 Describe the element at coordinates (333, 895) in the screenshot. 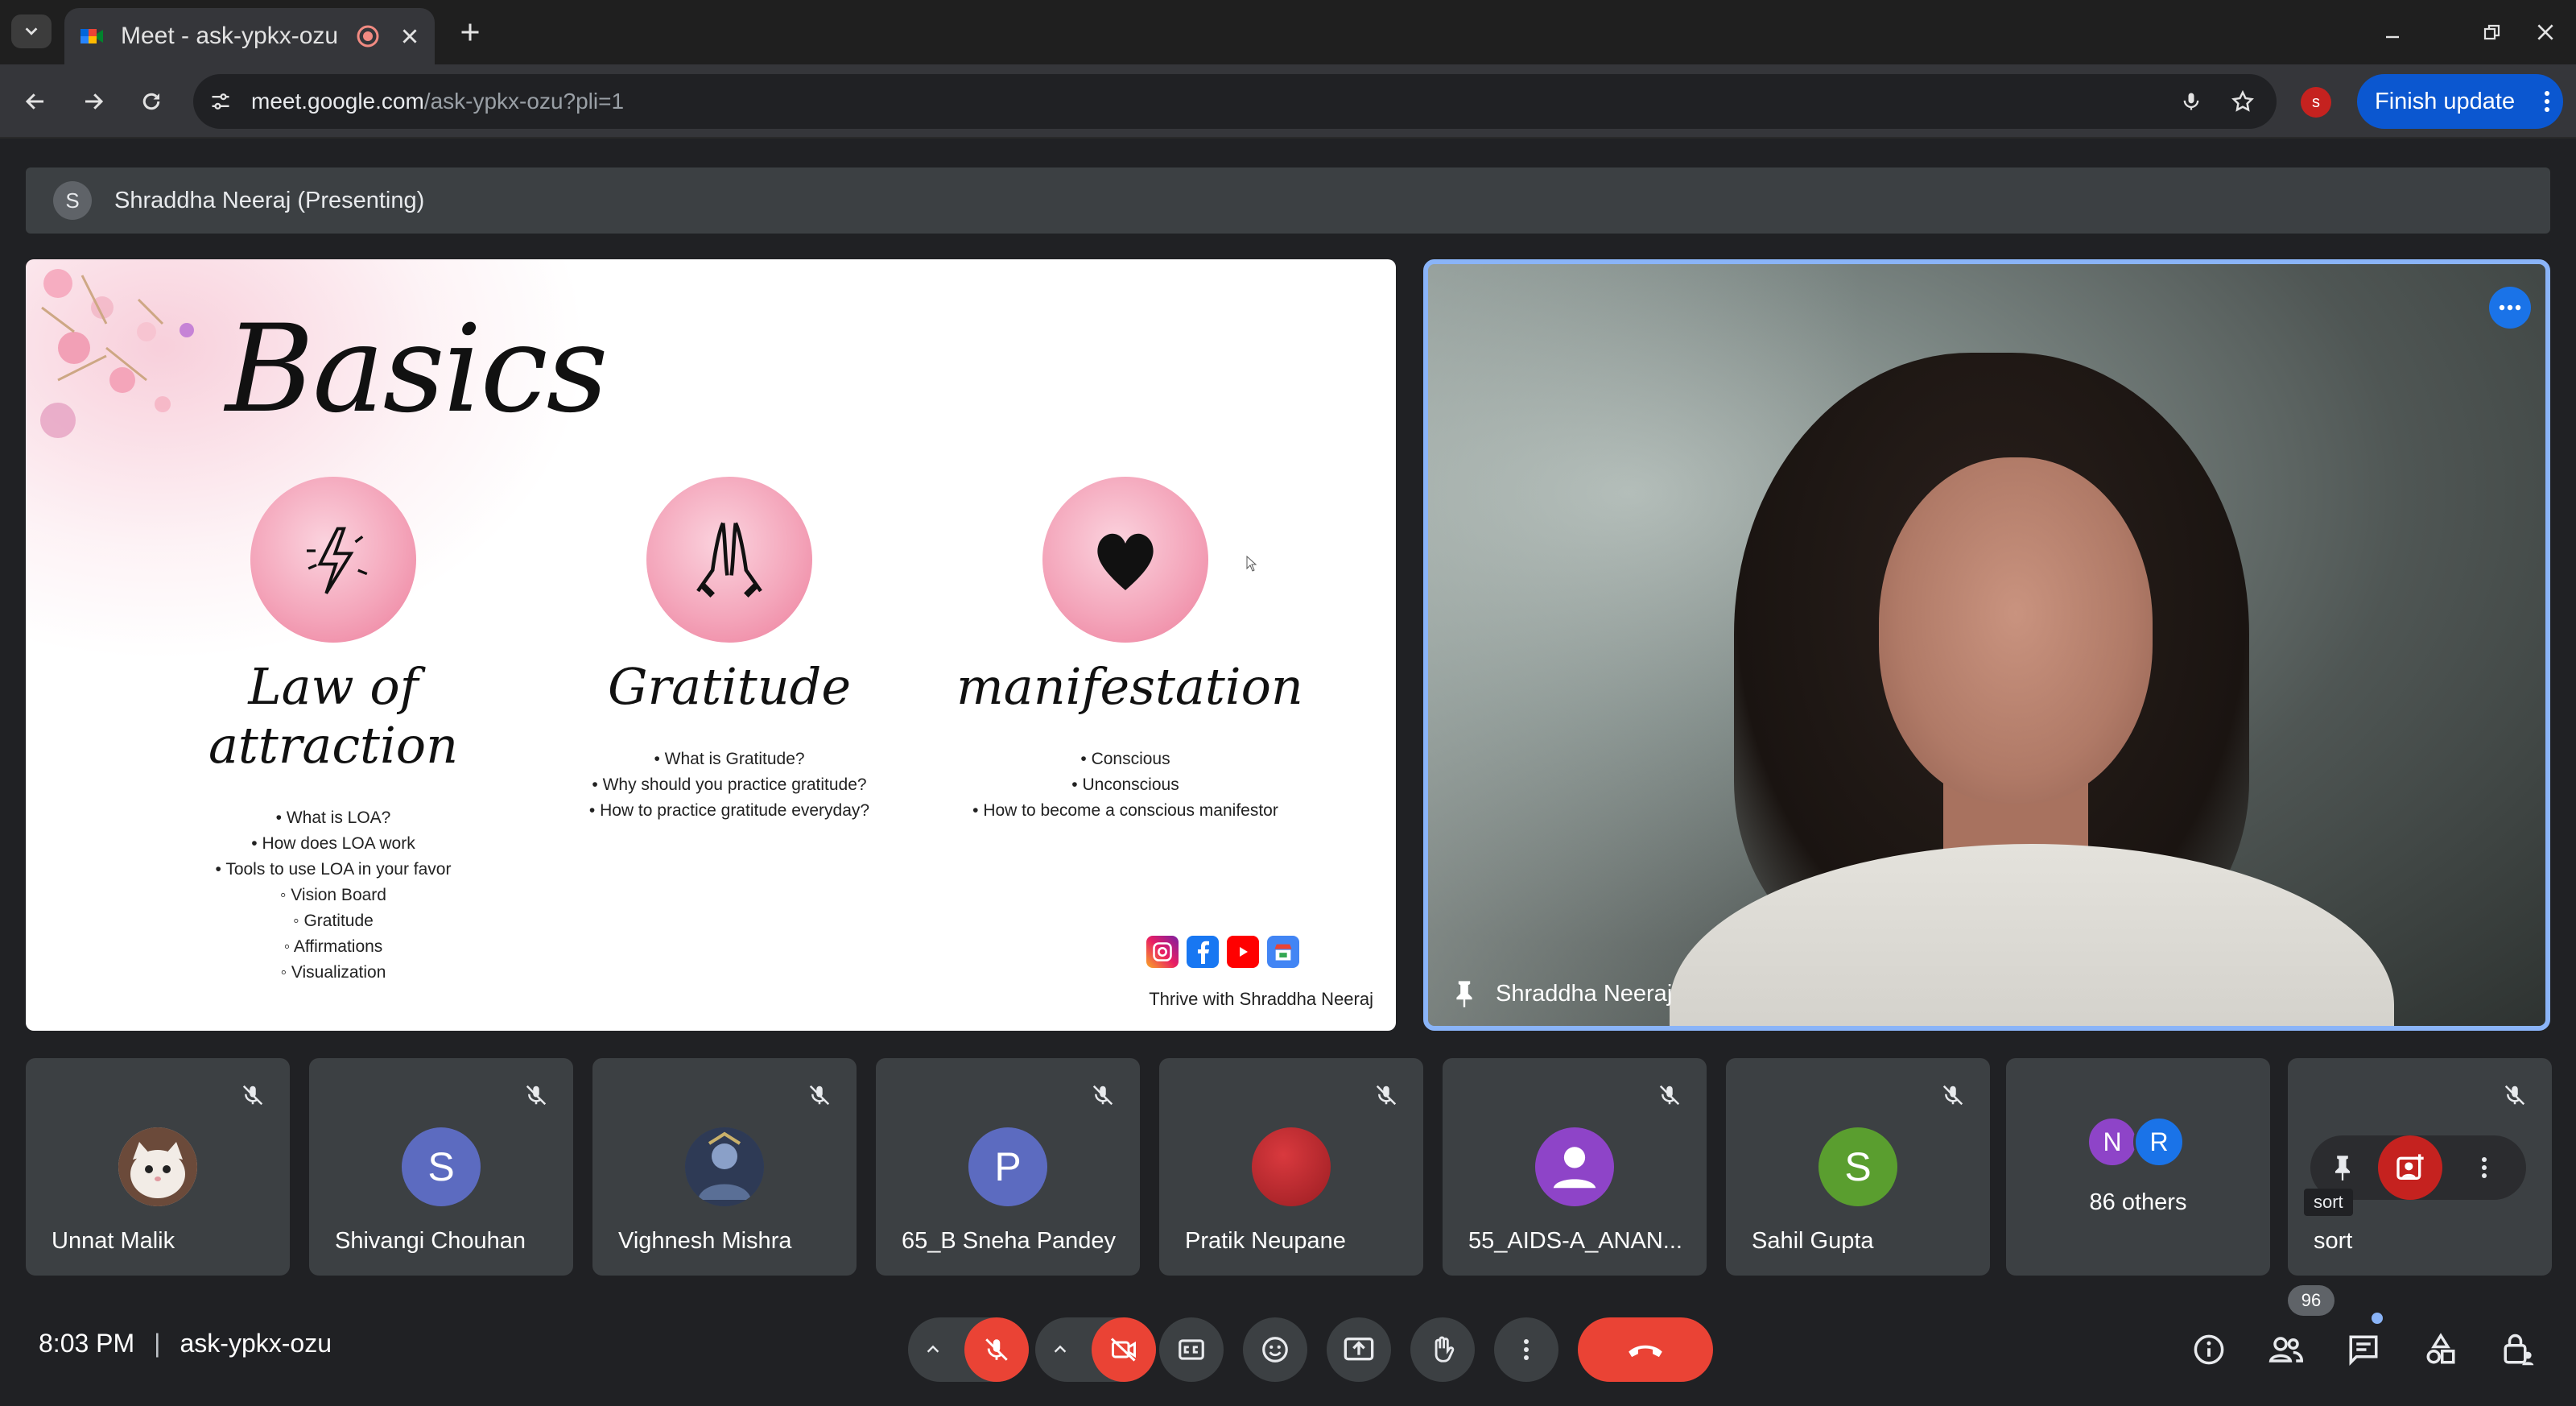

I see `sub-bullet: Vision Board` at that location.